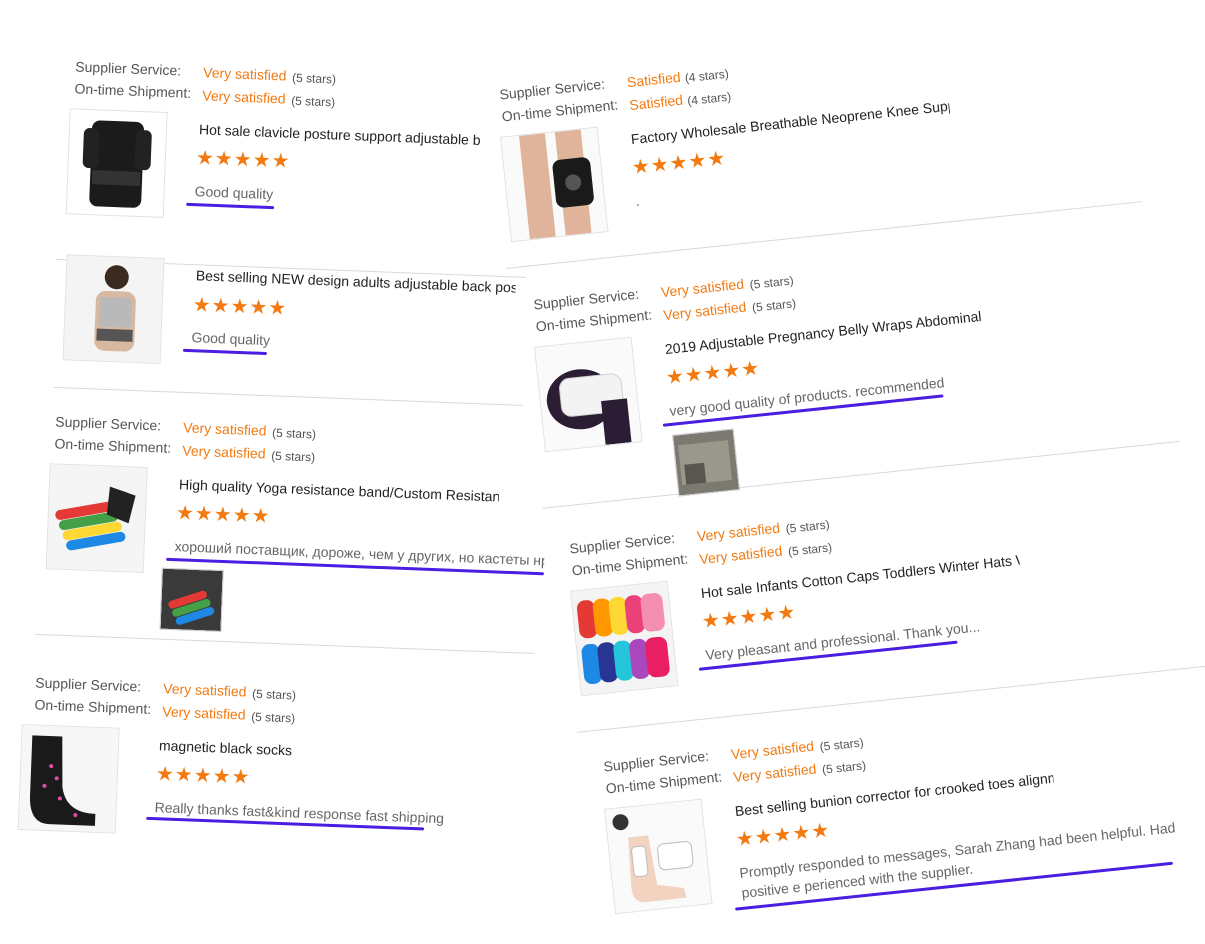 This screenshot has width=1205, height=944. What do you see at coordinates (709, 99) in the screenshot?
I see `shipment-stars: (4 stars)` at bounding box center [709, 99].